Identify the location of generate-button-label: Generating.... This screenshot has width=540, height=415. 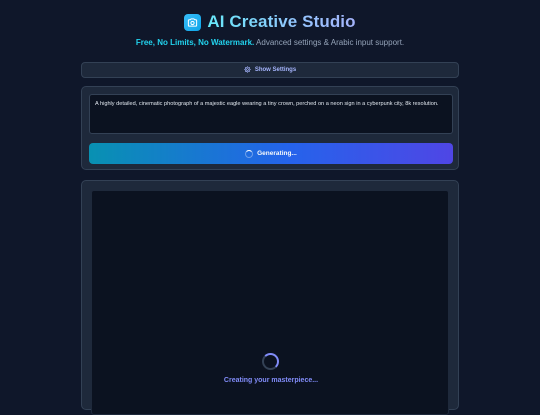
(277, 153).